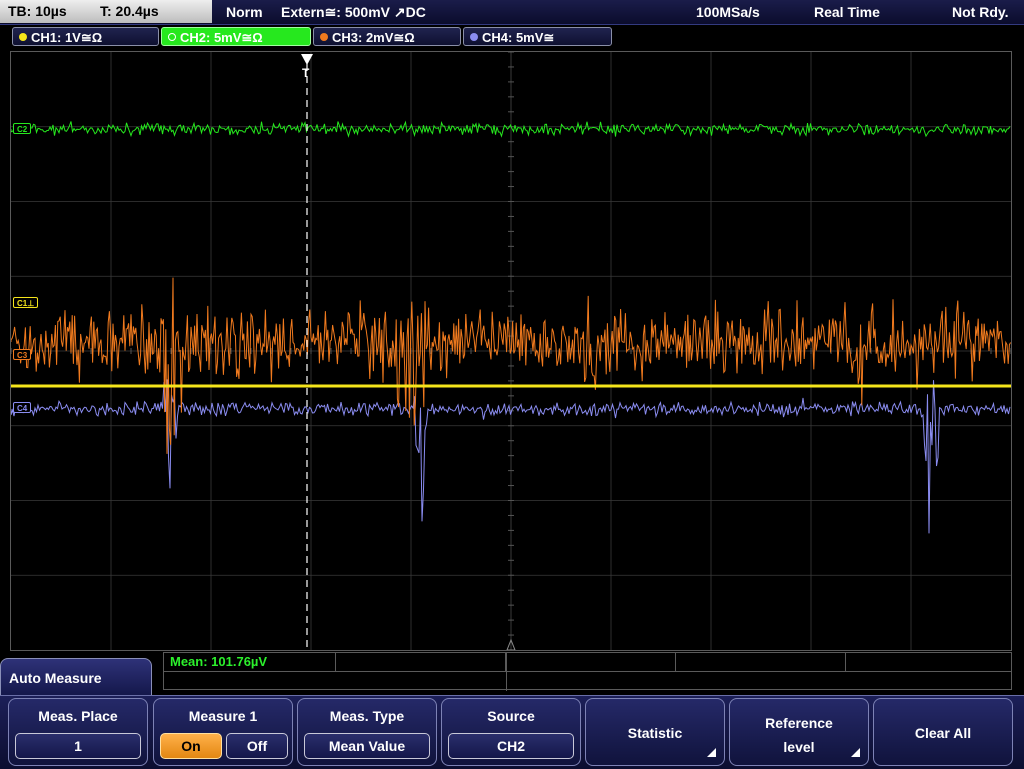  Describe the element at coordinates (22, 128) in the screenshot. I see `ch2-offset-marker: C2` at that location.